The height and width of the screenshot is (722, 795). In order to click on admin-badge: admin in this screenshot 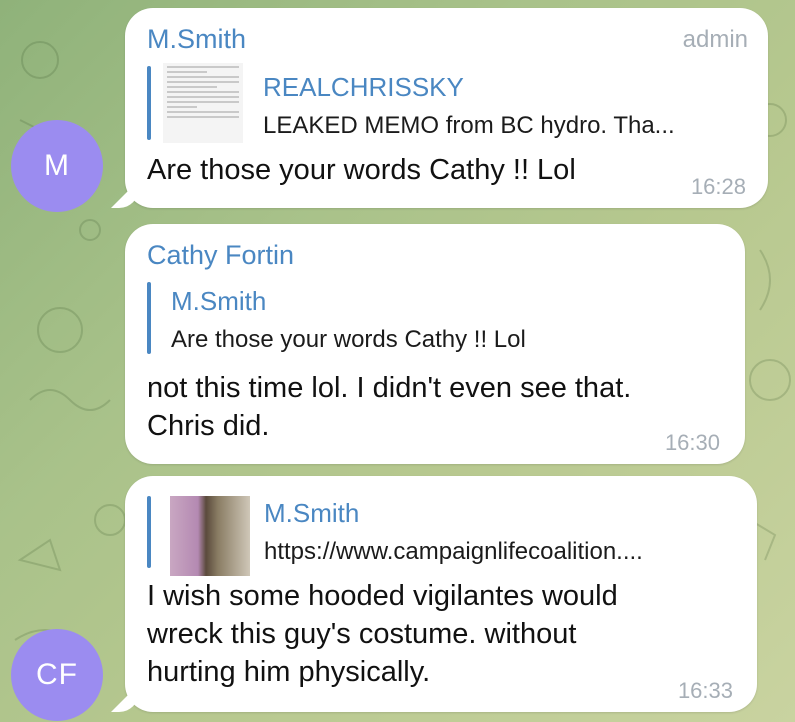, I will do `click(715, 39)`.